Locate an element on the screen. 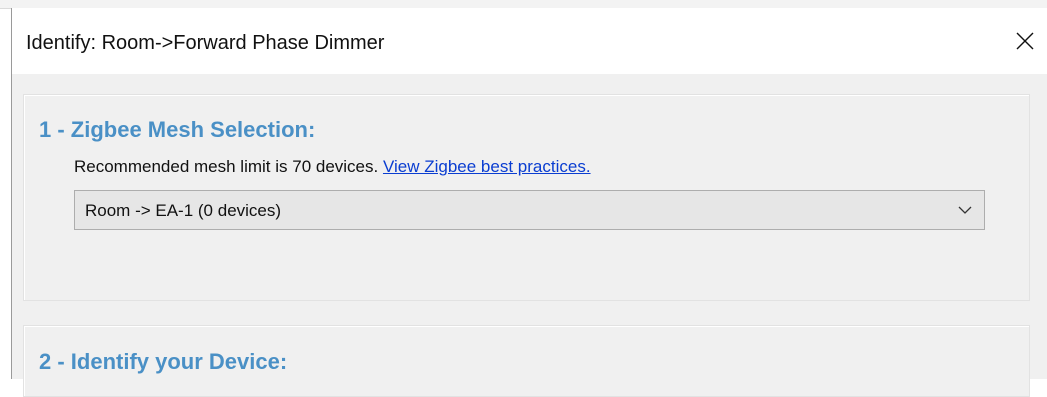  identify-device-heading: 2 - Identify your Device: is located at coordinates (163, 361).